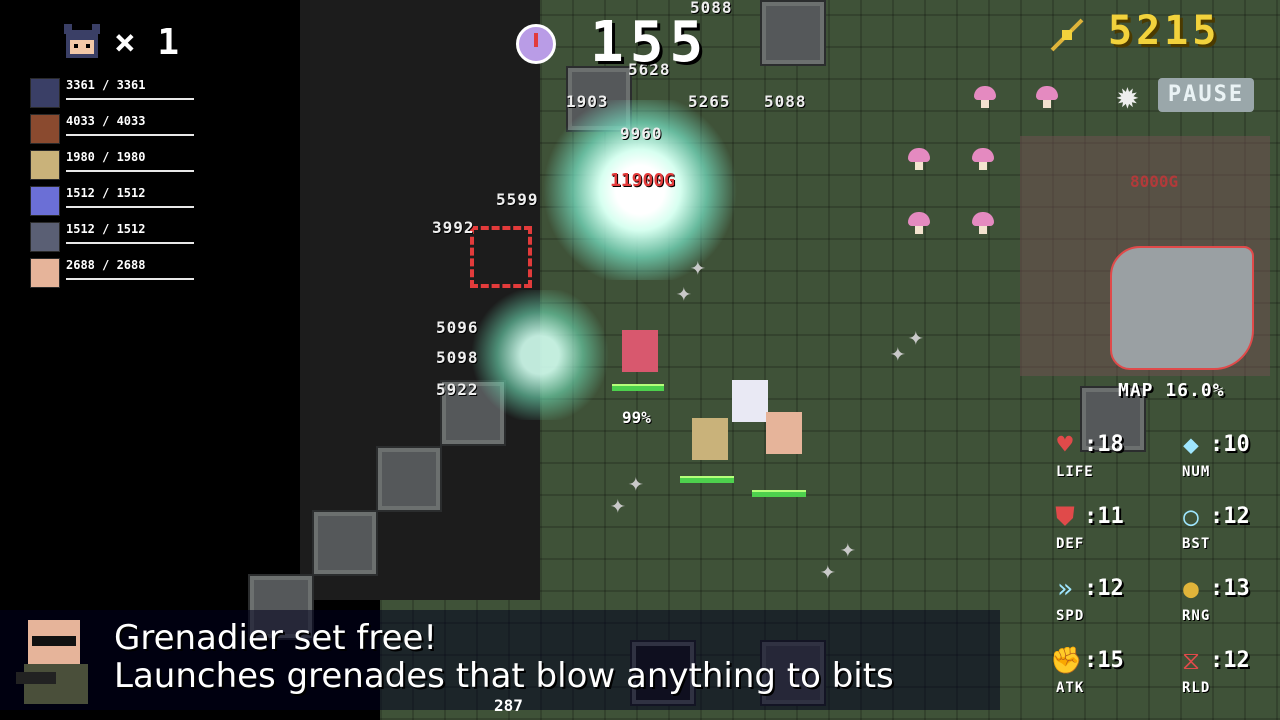  I want to click on minimap: 8000G, so click(1145, 256).